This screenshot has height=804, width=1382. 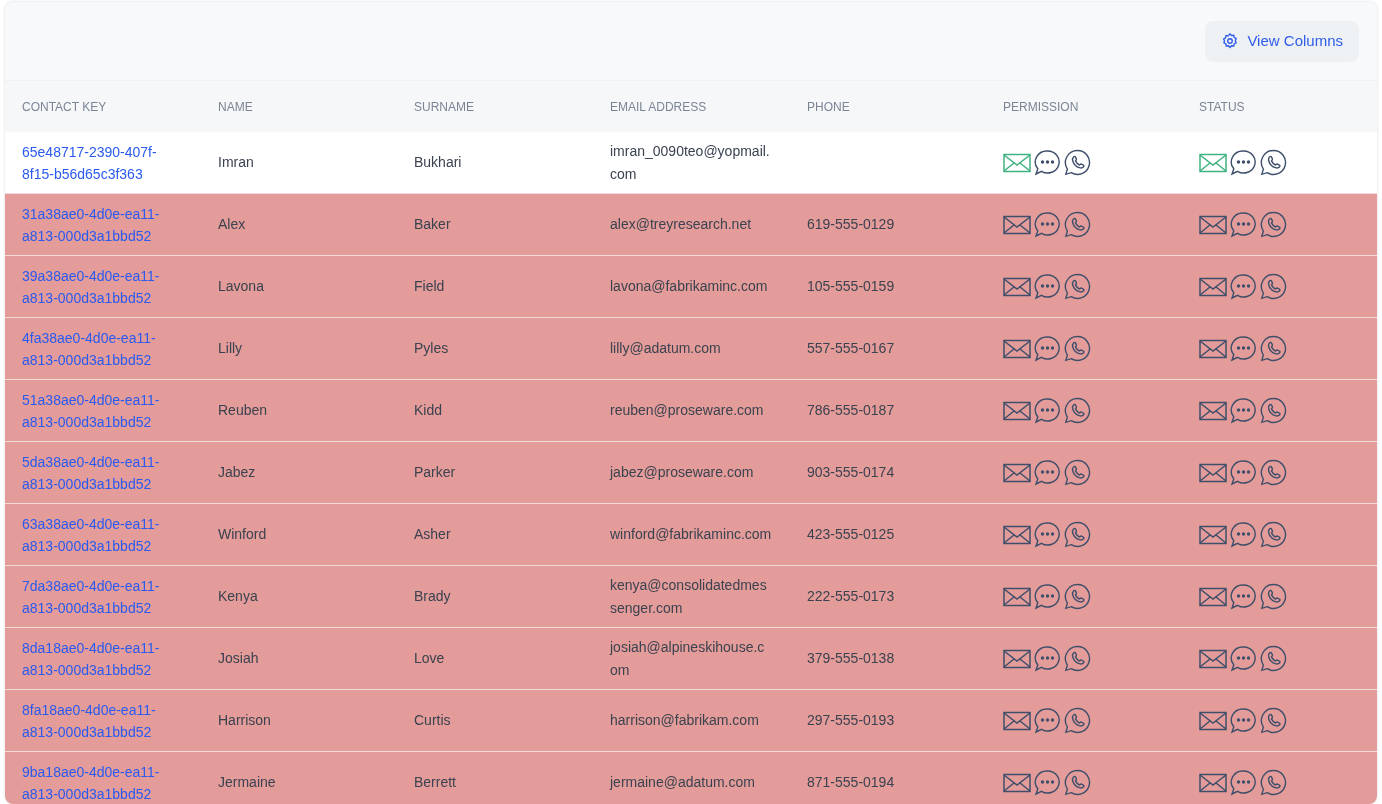 I want to click on table-cell: Lavona, so click(x=241, y=286).